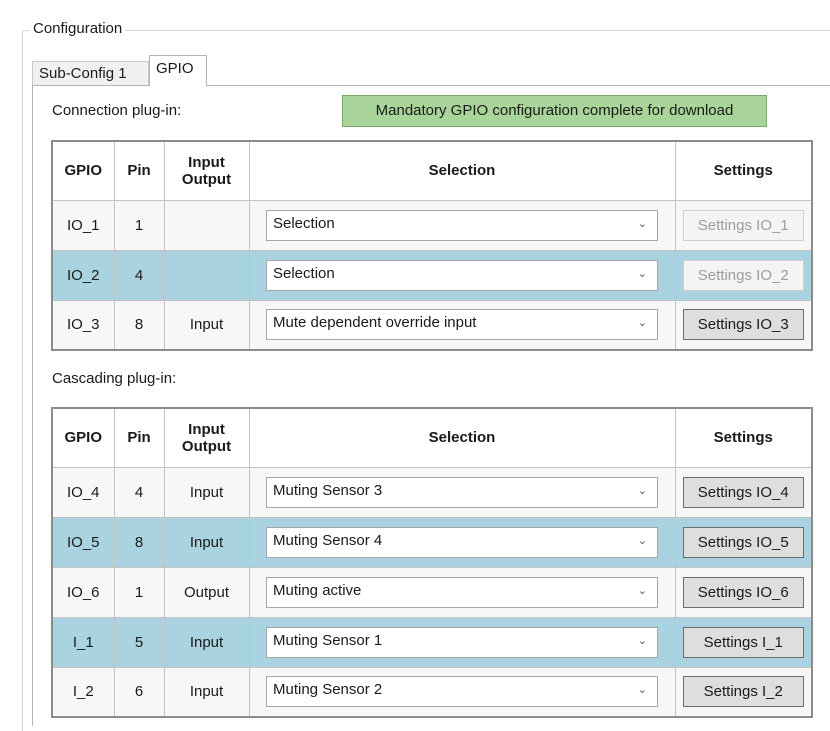 Image resolution: width=830 pixels, height=731 pixels. I want to click on selection-dropdown: Muting Sensor 4 ⌄, so click(462, 542).